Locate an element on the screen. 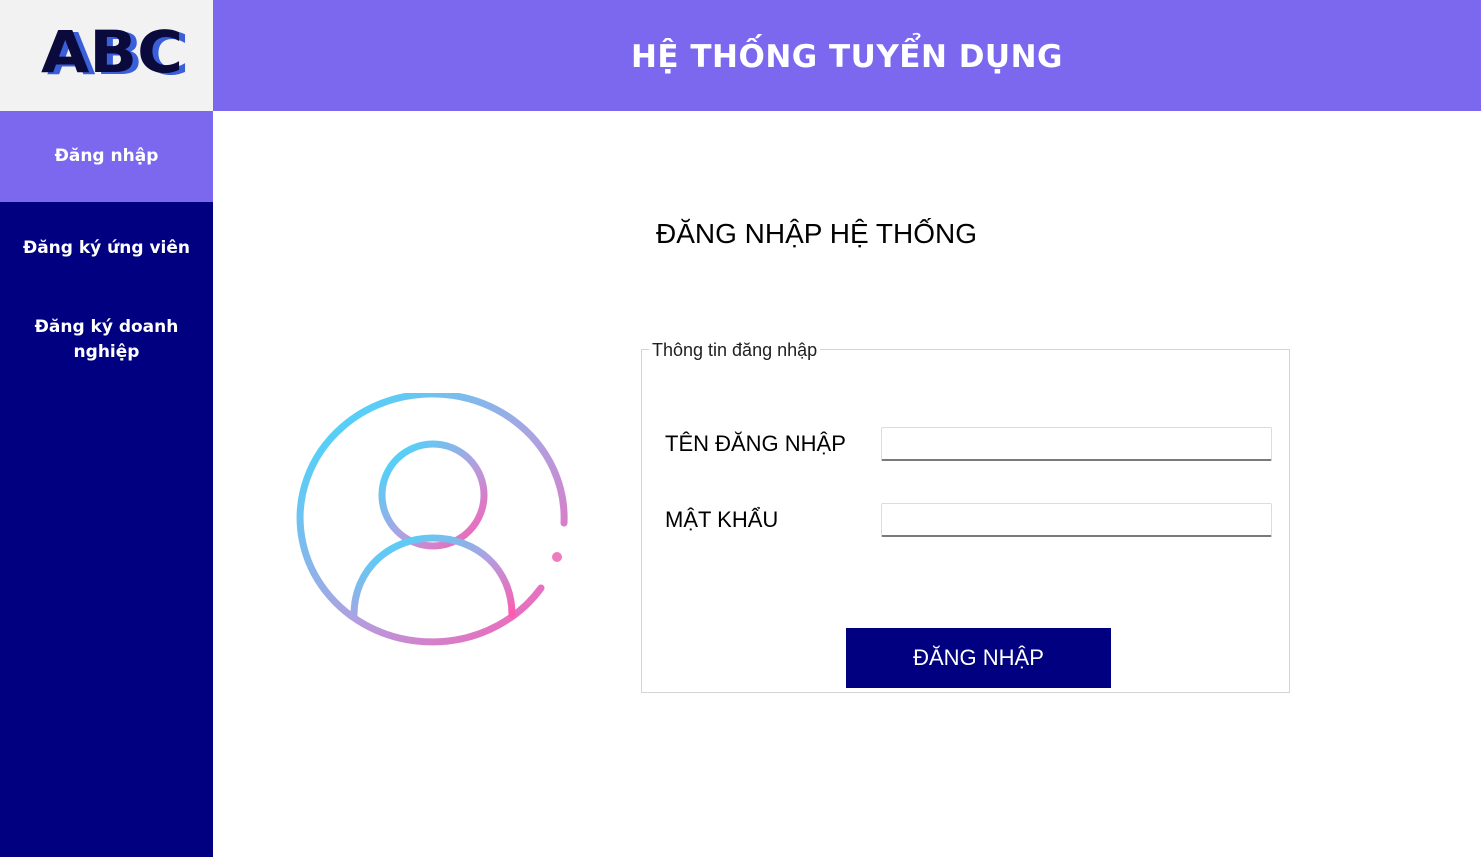  username-input is located at coordinates (1076, 444).